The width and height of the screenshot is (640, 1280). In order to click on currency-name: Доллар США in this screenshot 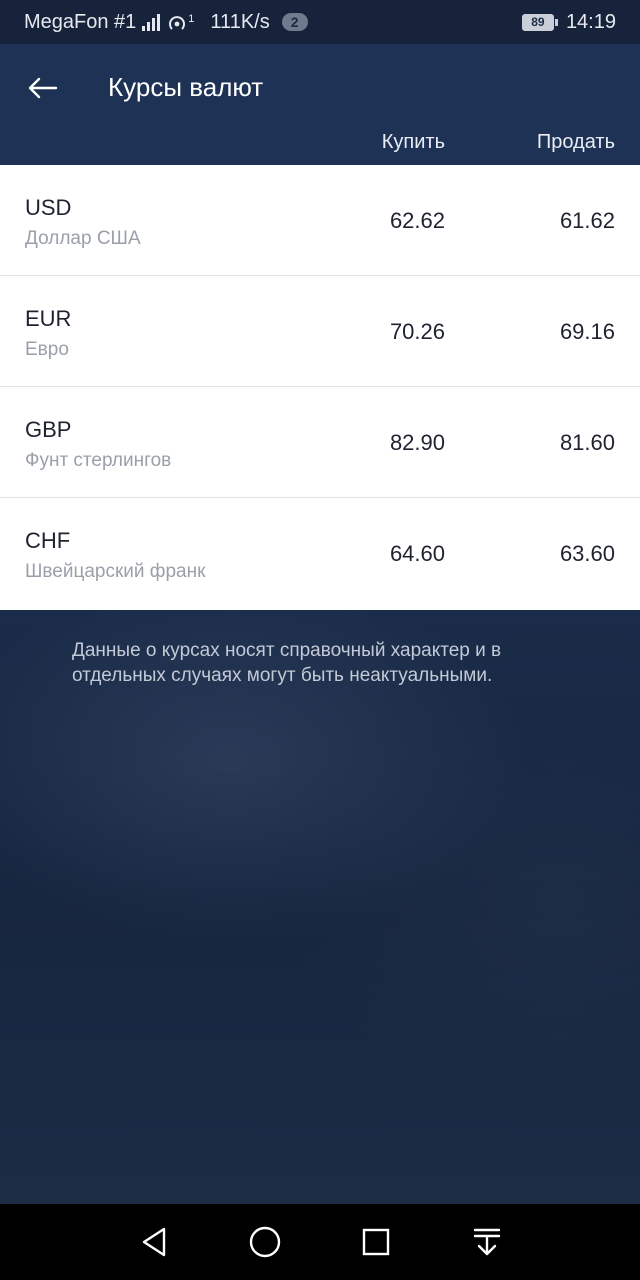, I will do `click(83, 238)`.